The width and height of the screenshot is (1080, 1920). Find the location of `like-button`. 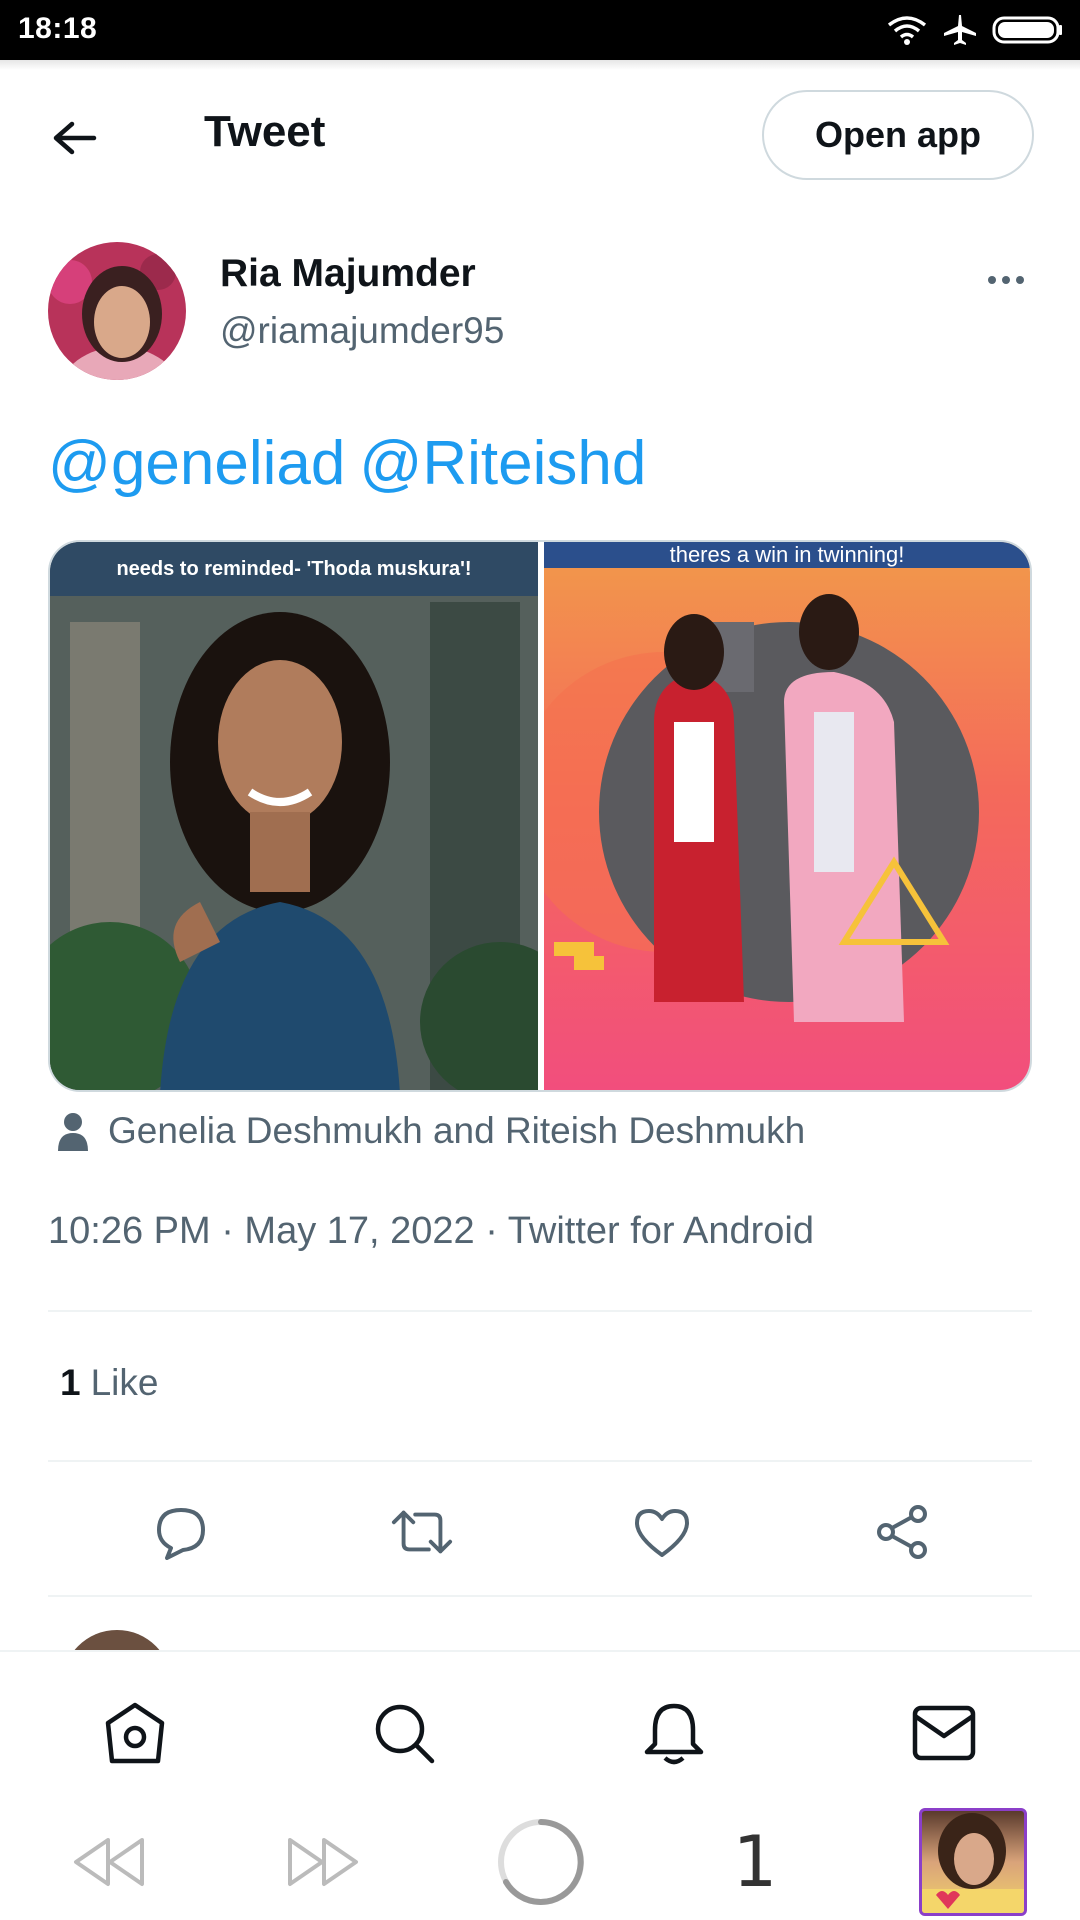

like-button is located at coordinates (662, 1532).